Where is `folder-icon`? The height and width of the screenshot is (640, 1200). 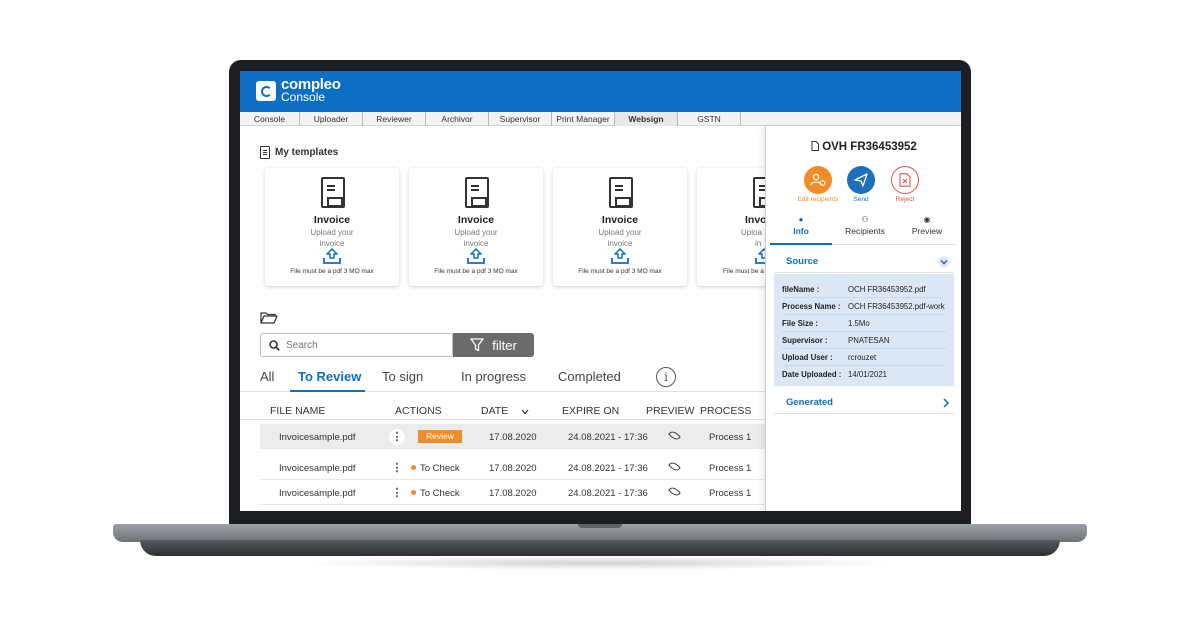 folder-icon is located at coordinates (269, 317).